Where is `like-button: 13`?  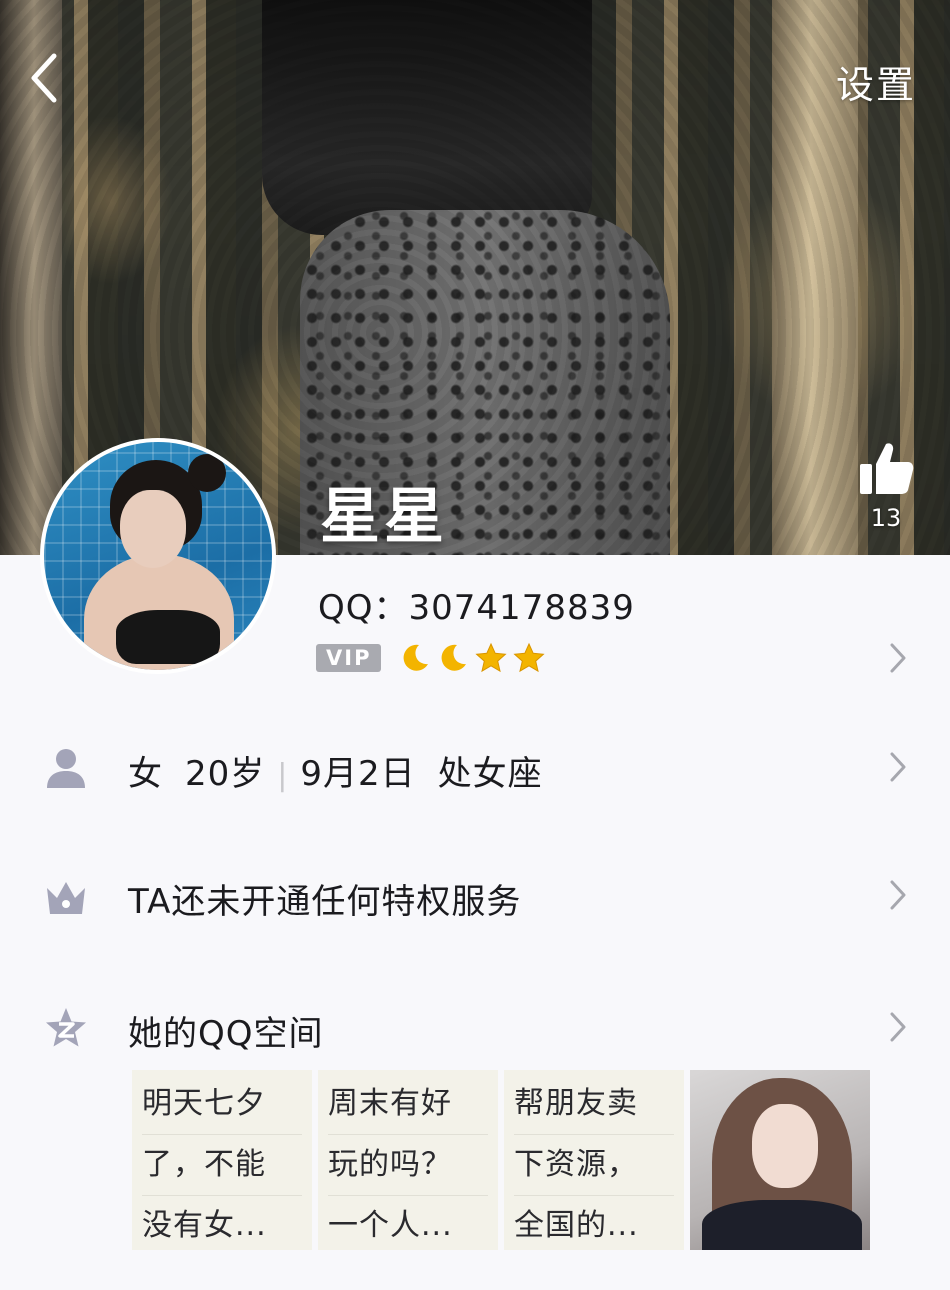 like-button: 13 is located at coordinates (886, 485).